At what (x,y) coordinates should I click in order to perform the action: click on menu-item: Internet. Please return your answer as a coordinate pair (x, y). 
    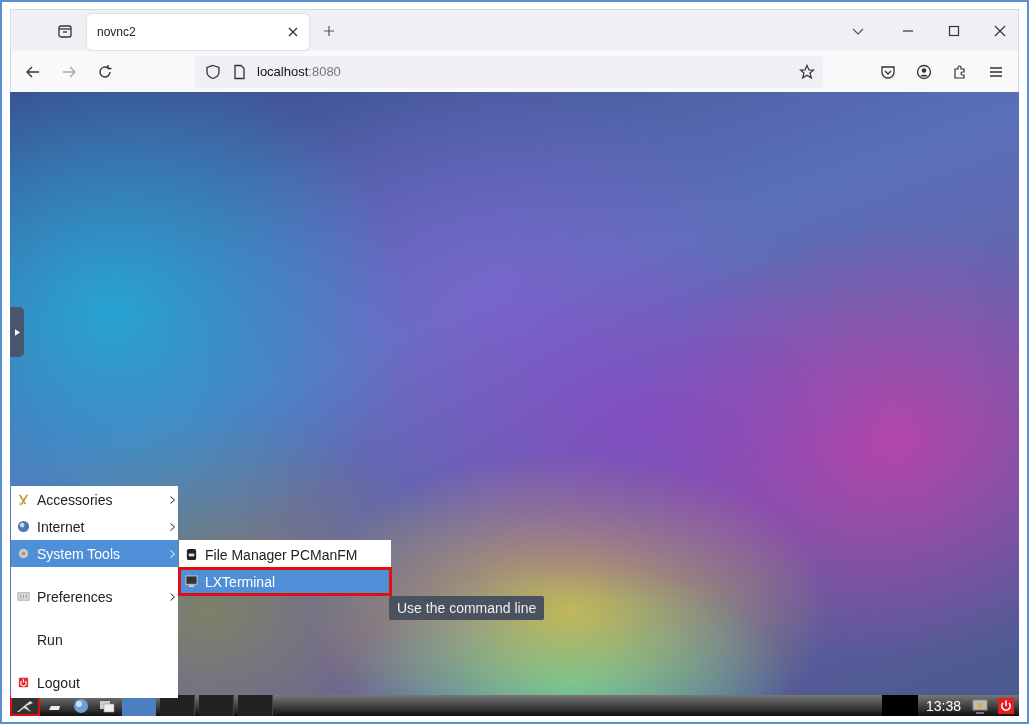
    Looking at the image, I should click on (94, 526).